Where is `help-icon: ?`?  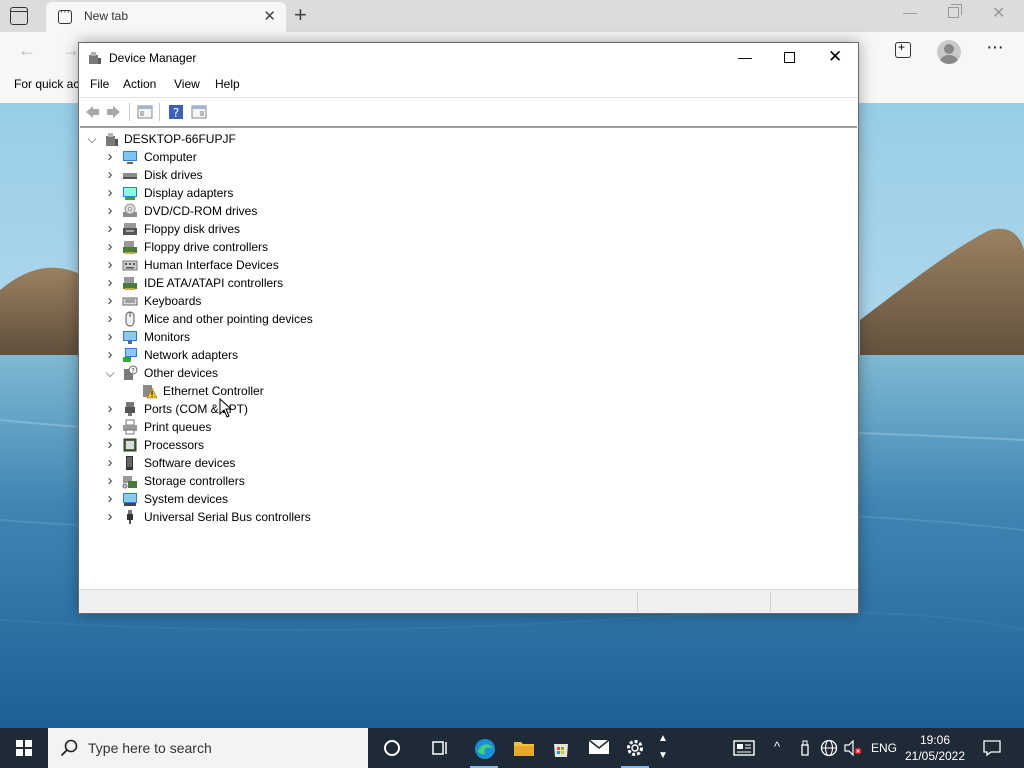 help-icon: ? is located at coordinates (176, 112).